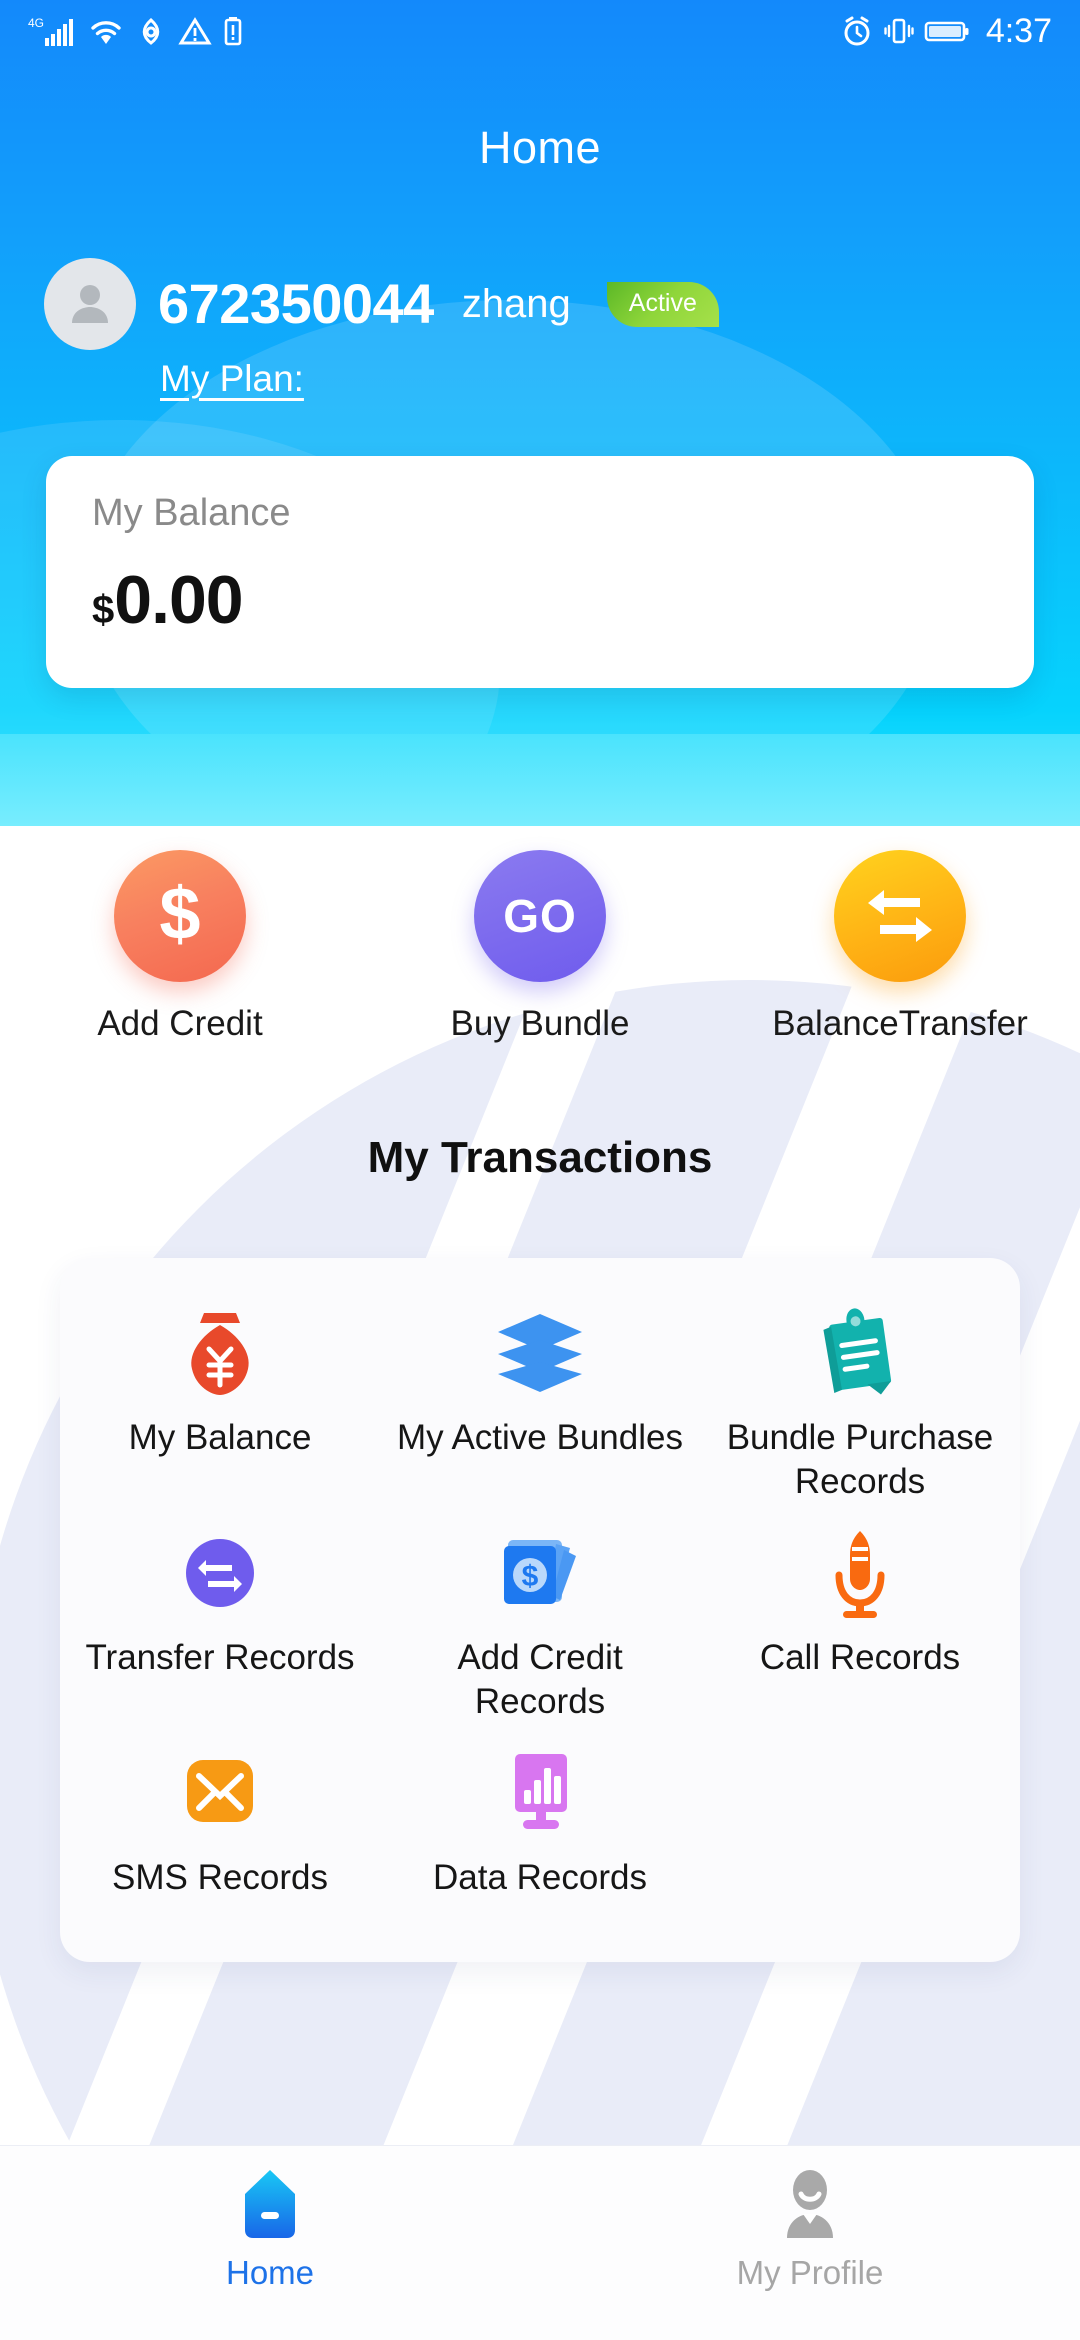 This screenshot has height=2340, width=1080. What do you see at coordinates (220, 1877) in the screenshot?
I see `grid-item-label: SMS Records` at bounding box center [220, 1877].